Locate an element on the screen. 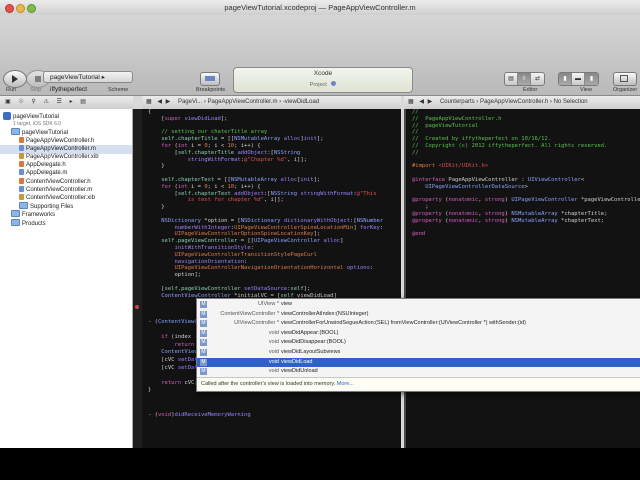  navigator-item-label: AppDelegate.m is located at coordinates (47, 173).